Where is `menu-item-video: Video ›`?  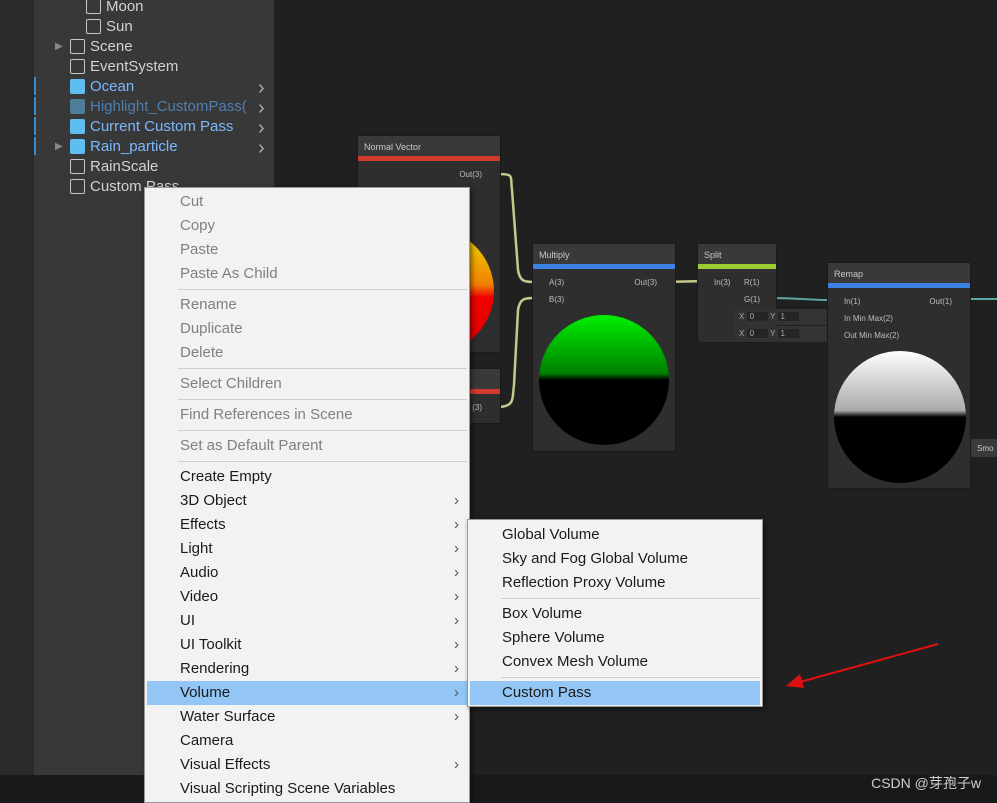
menu-item-video: Video › is located at coordinates (307, 597).